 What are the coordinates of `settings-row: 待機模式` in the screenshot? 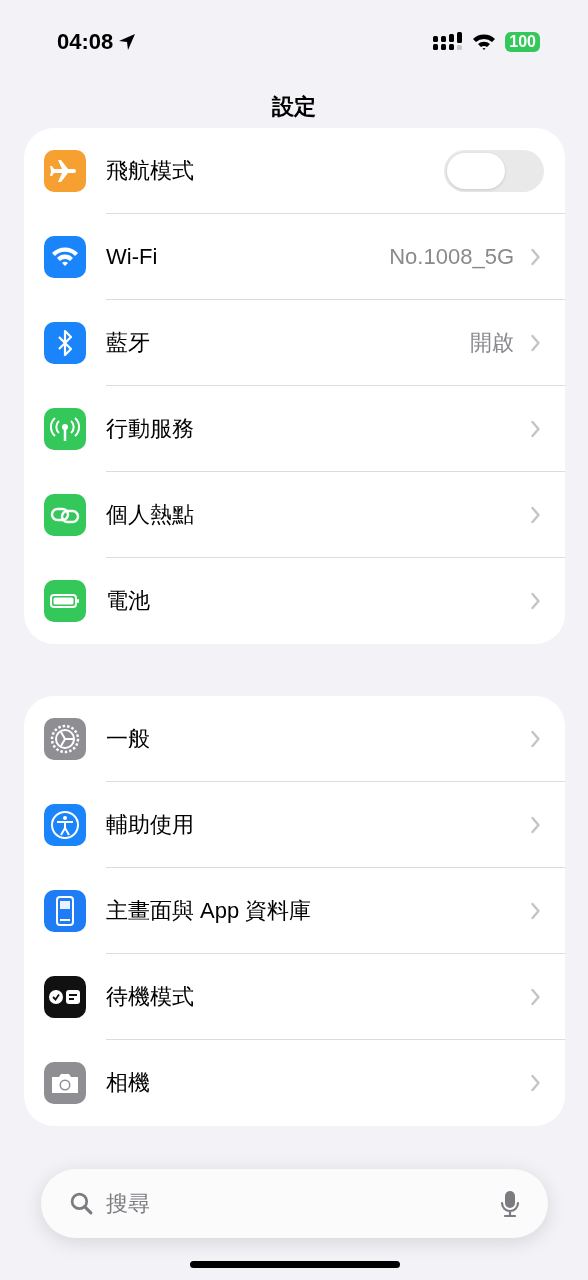 It's located at (294, 997).